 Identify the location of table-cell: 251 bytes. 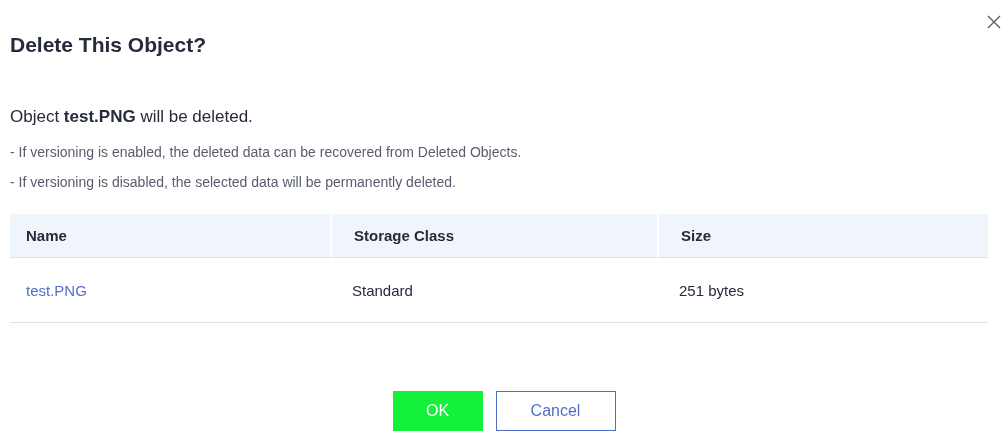
(712, 290).